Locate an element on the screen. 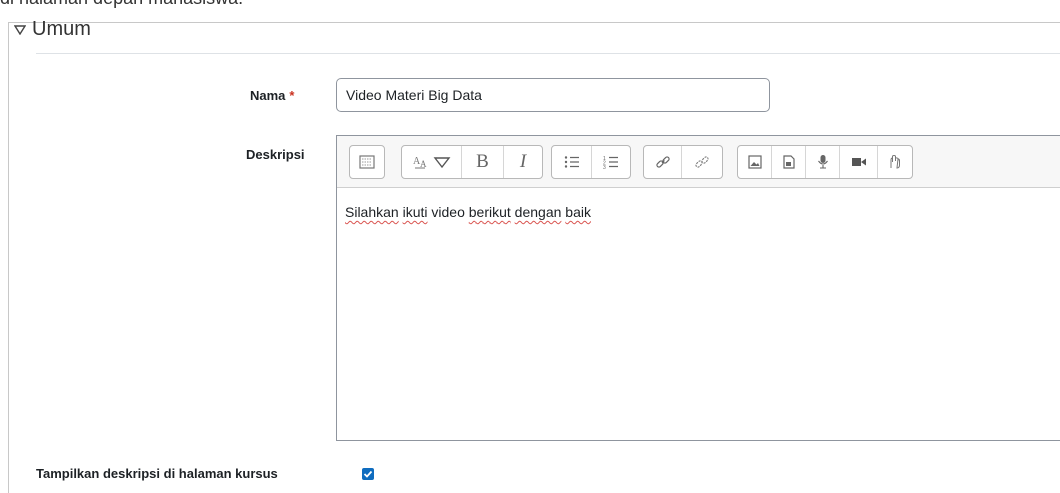  record-audio-icon is located at coordinates (823, 162).